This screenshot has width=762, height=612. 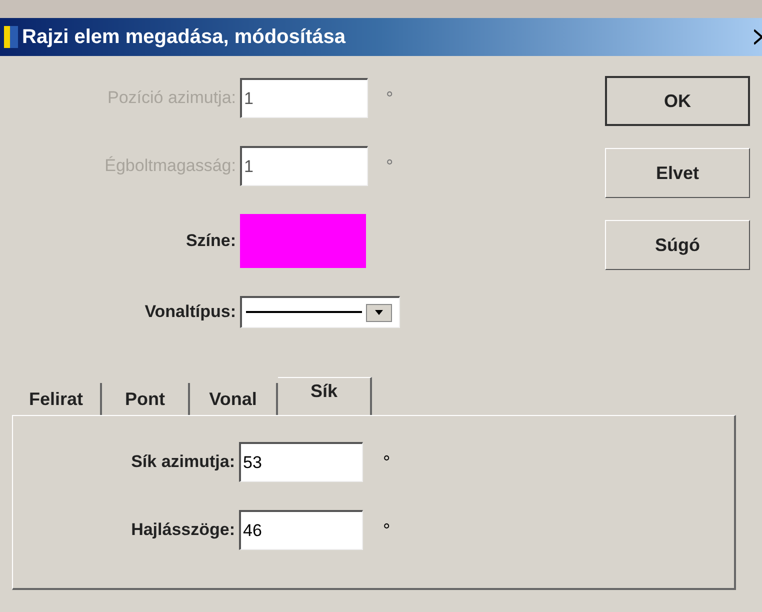 I want to click on tab: Vonal, so click(x=234, y=399).